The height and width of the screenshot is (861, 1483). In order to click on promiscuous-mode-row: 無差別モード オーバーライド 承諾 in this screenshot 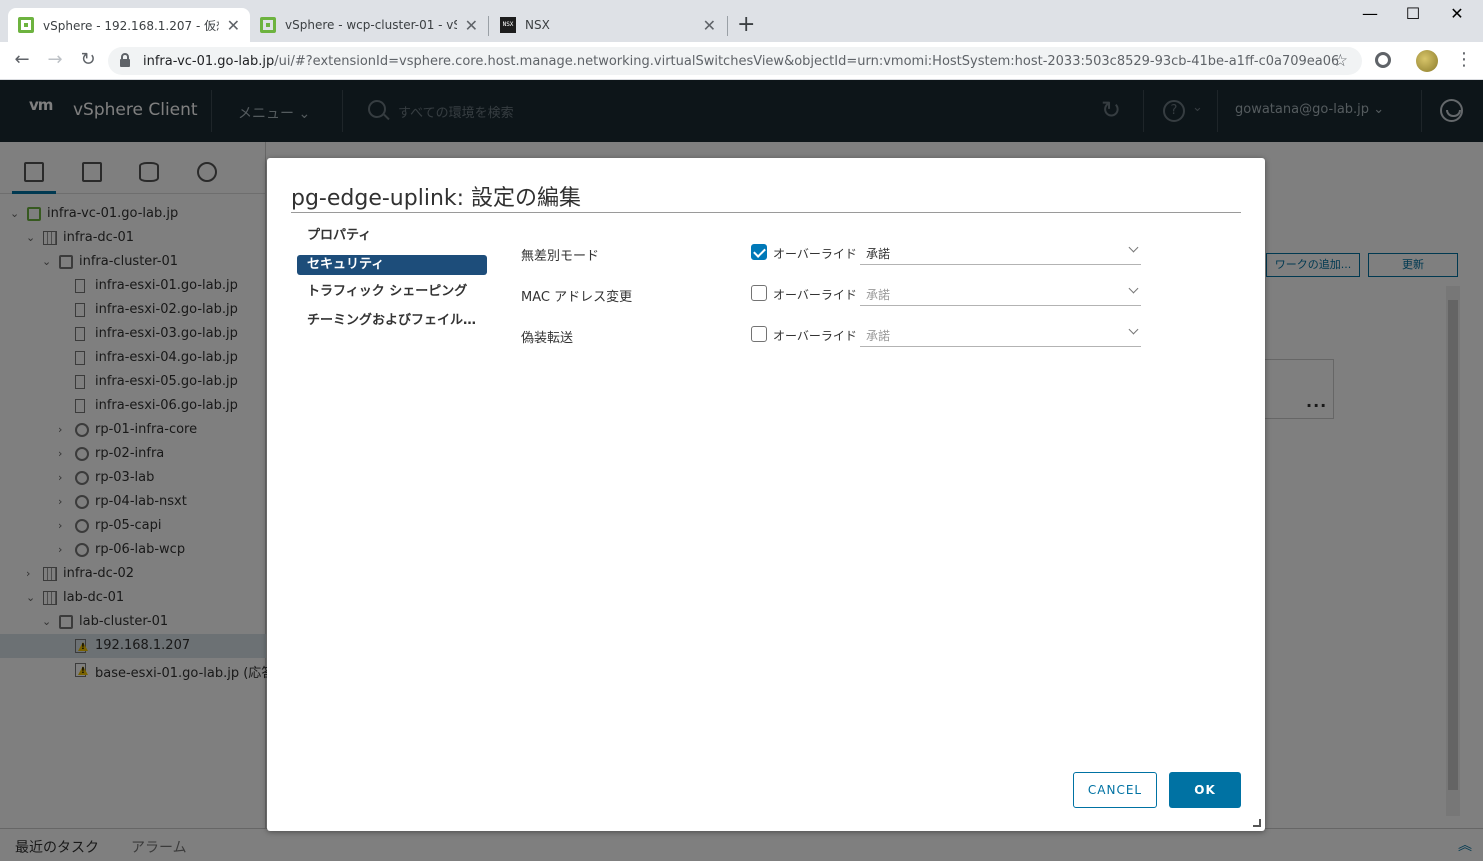, I will do `click(831, 254)`.